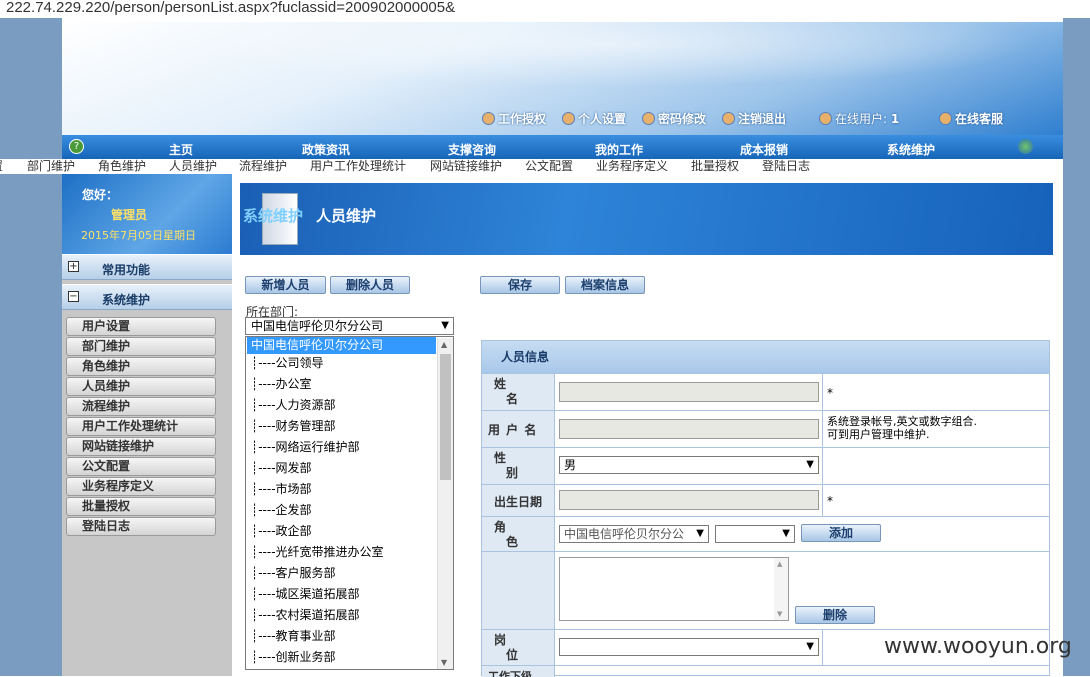 This screenshot has width=1090, height=677. I want to click on online-support-link: 在线客服, so click(971, 118).